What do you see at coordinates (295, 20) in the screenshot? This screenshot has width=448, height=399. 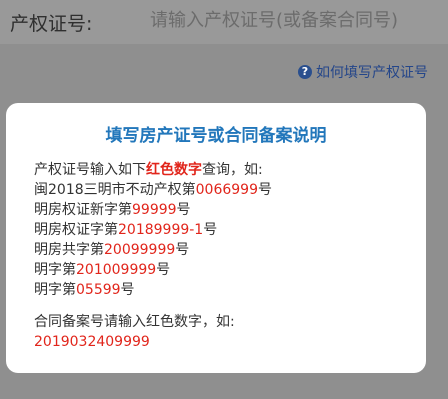 I see `property-cert-input` at bounding box center [295, 20].